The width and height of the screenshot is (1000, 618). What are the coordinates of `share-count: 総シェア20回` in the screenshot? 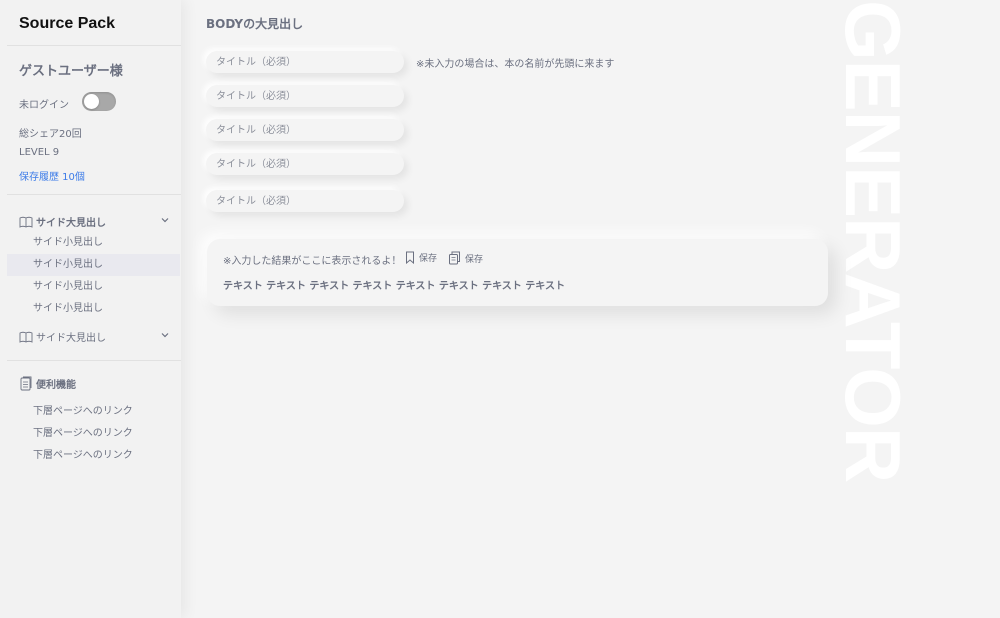 It's located at (50, 134).